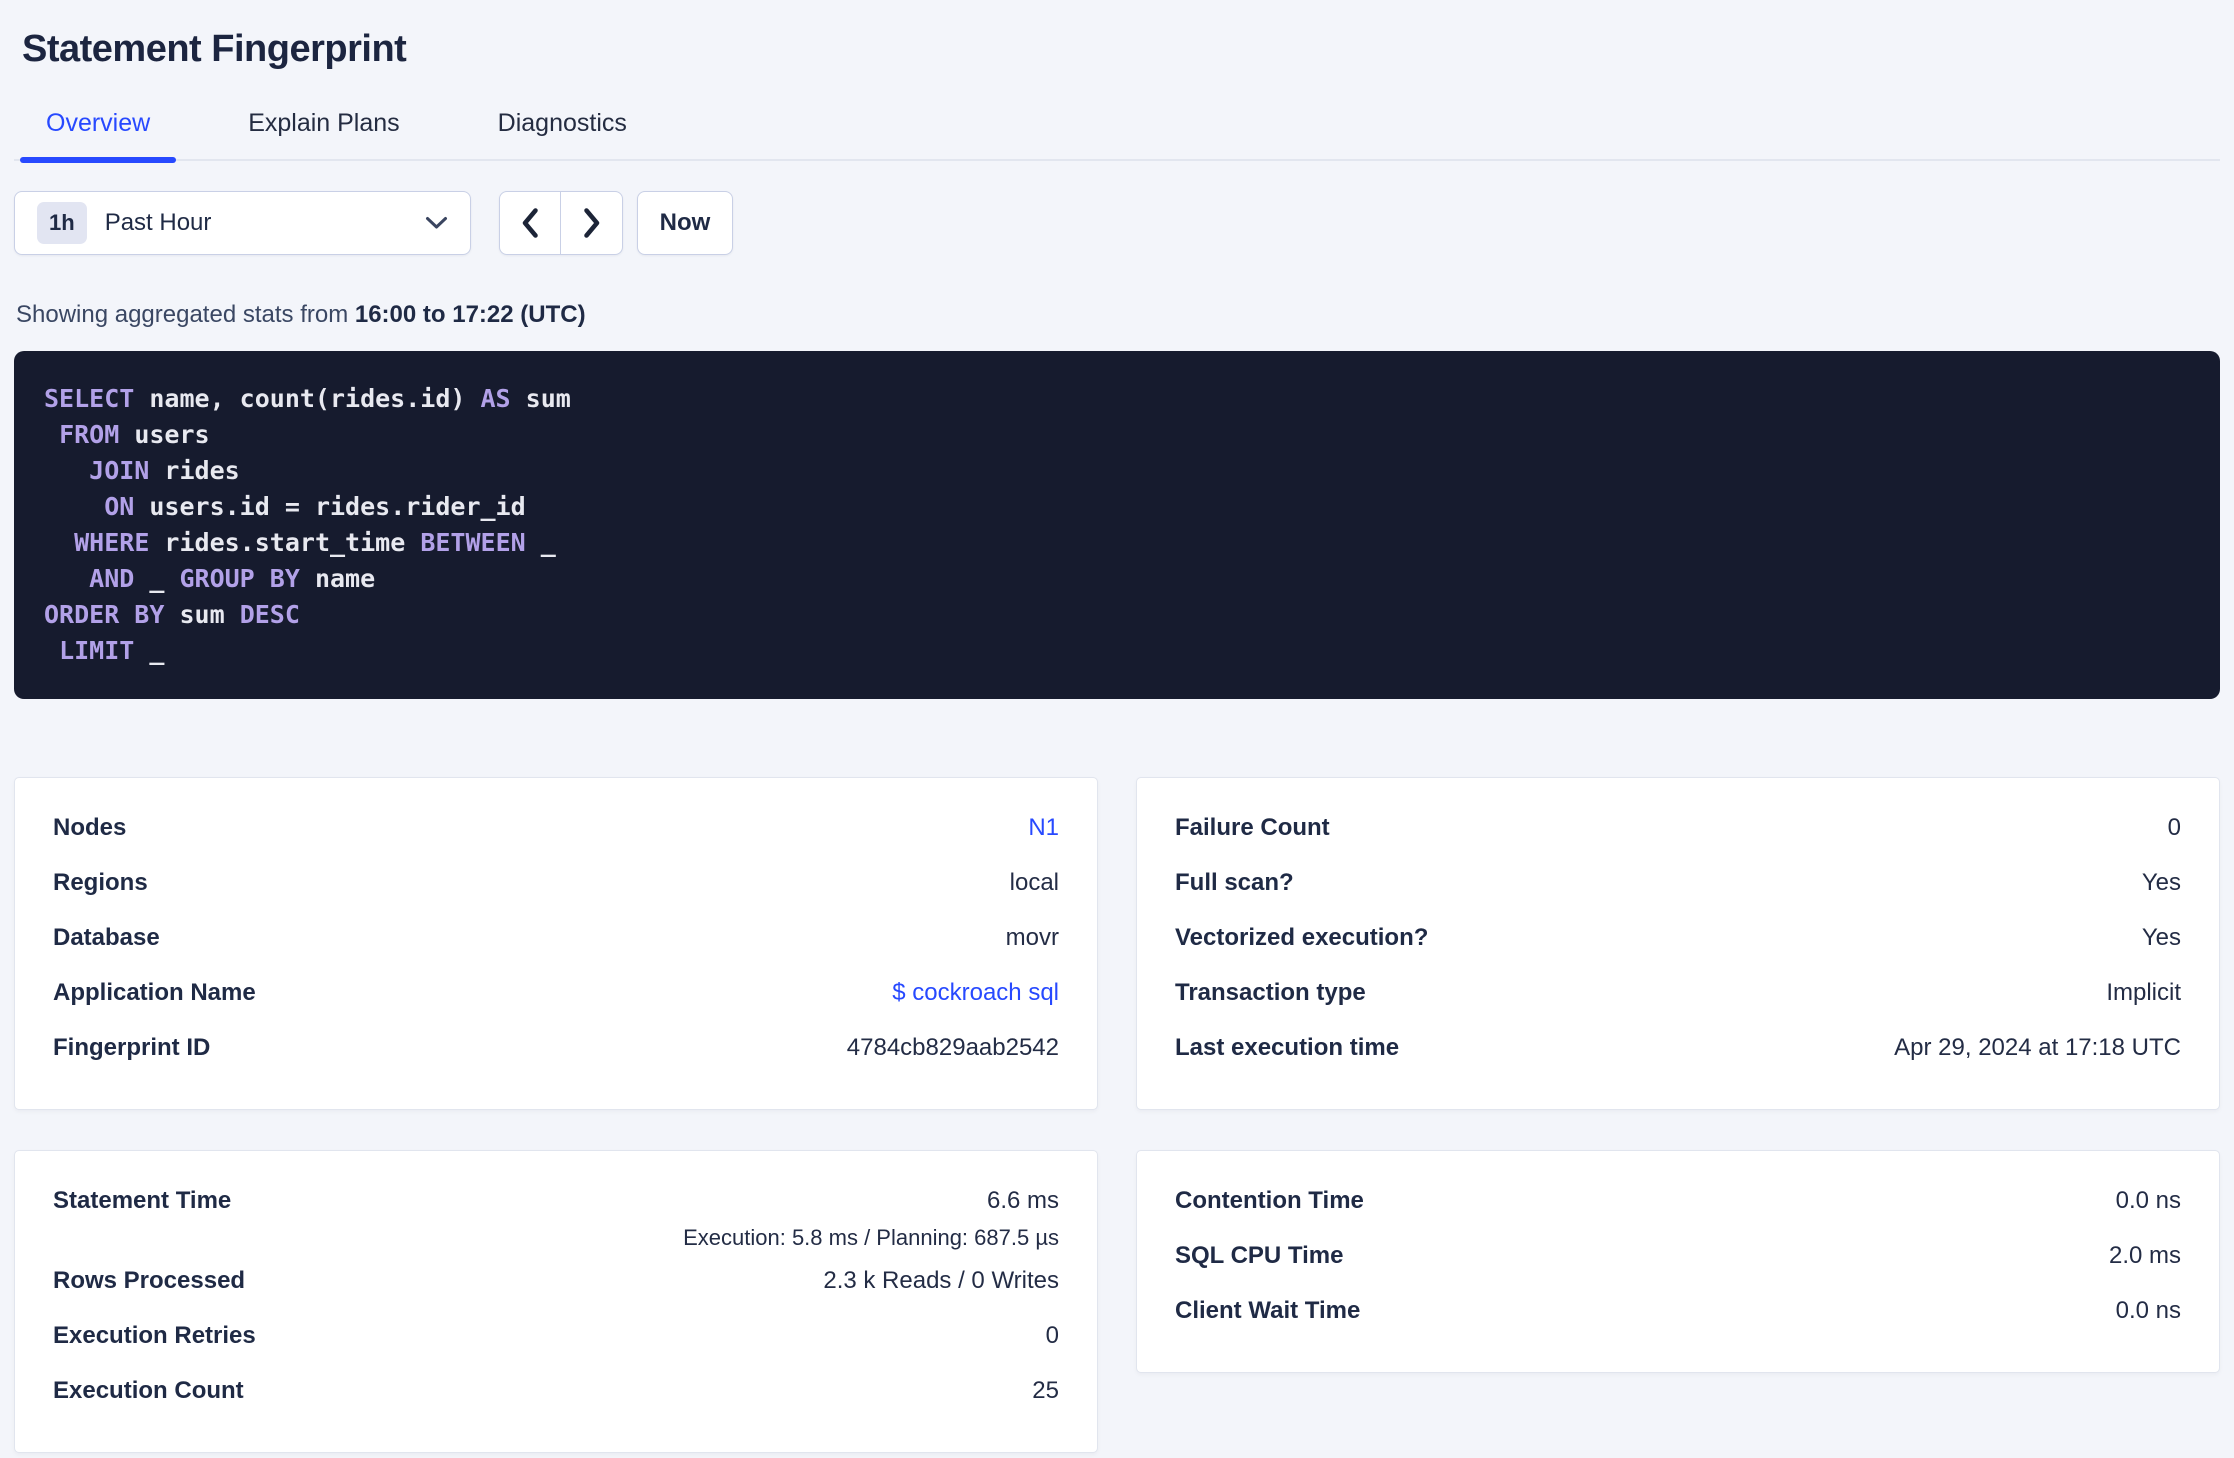 The width and height of the screenshot is (2234, 1458). I want to click on row-value: Apr 29, 2024 at 17:18 UTC, so click(2037, 1047).